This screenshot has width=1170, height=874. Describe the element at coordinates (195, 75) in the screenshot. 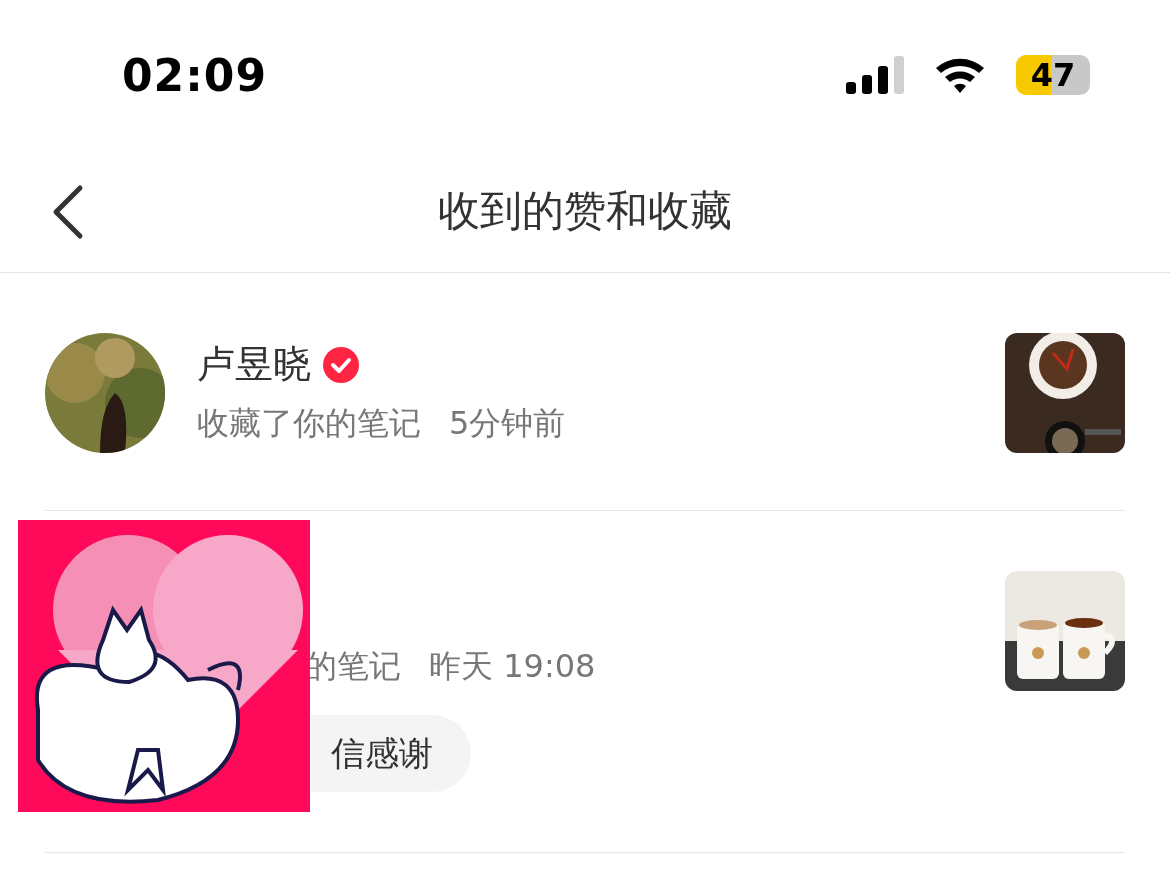

I see `status-time: 02:09` at that location.